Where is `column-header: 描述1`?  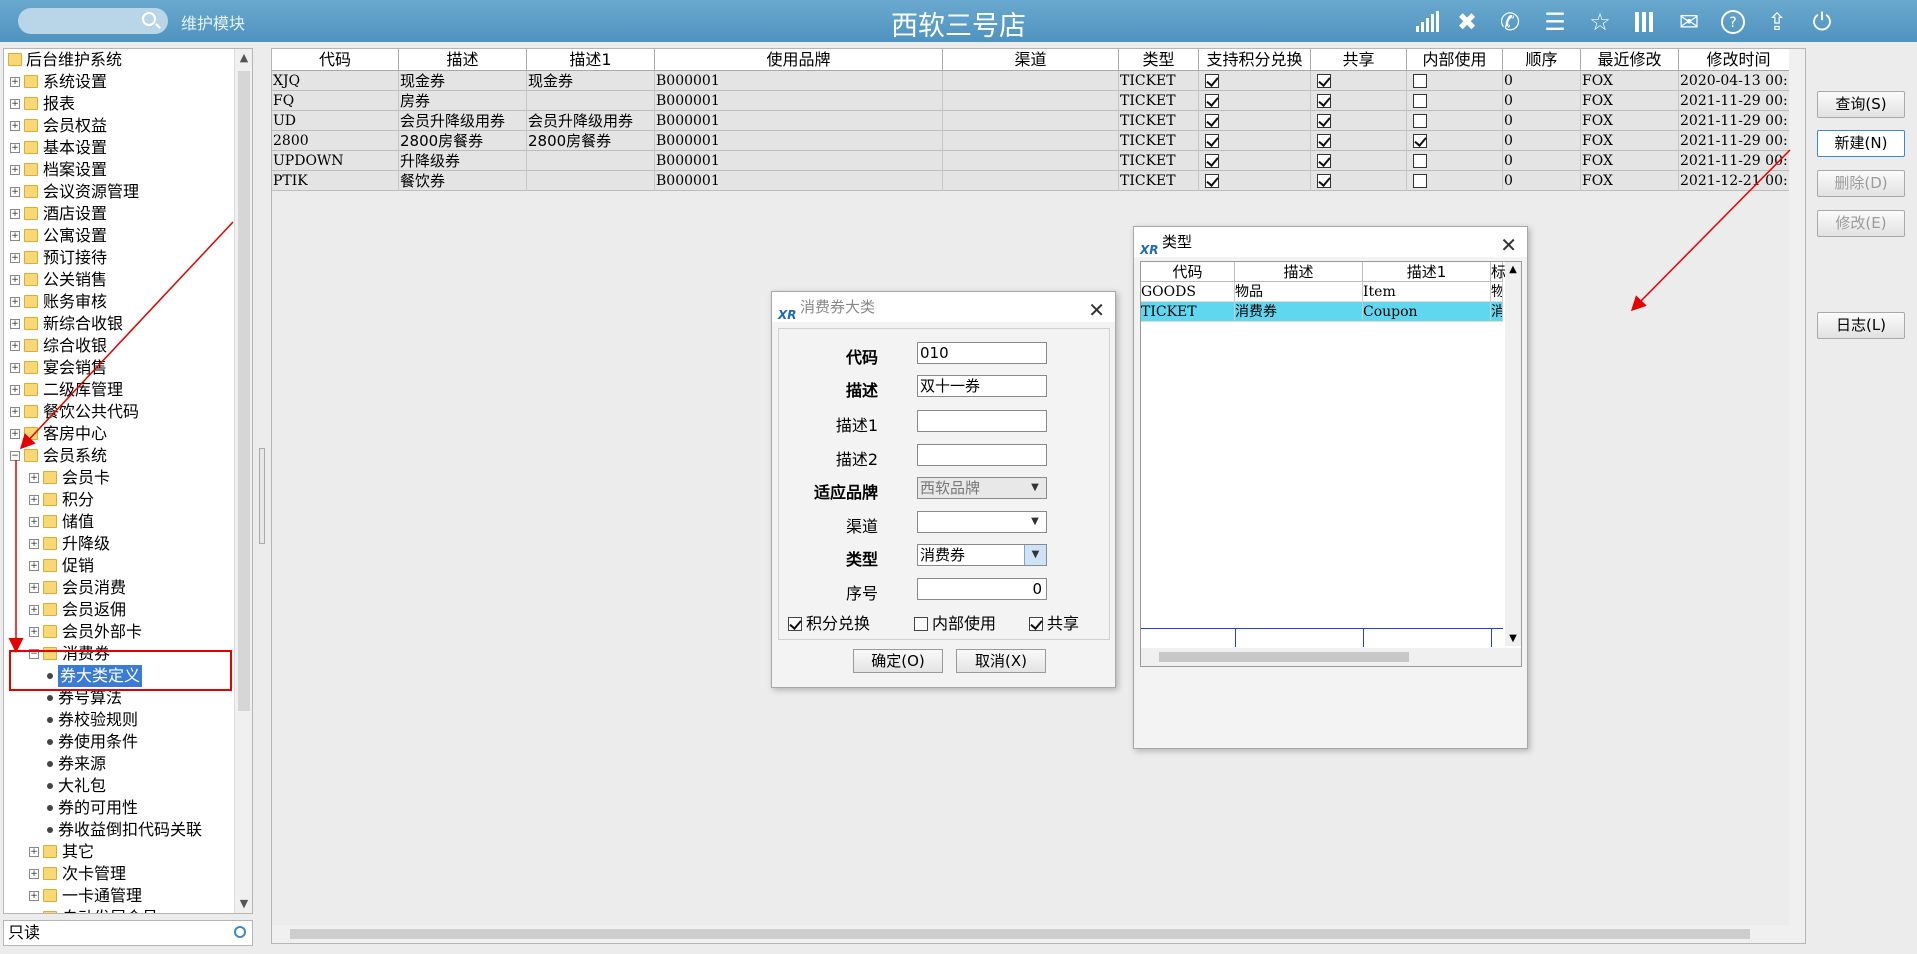 column-header: 描述1 is located at coordinates (1427, 272).